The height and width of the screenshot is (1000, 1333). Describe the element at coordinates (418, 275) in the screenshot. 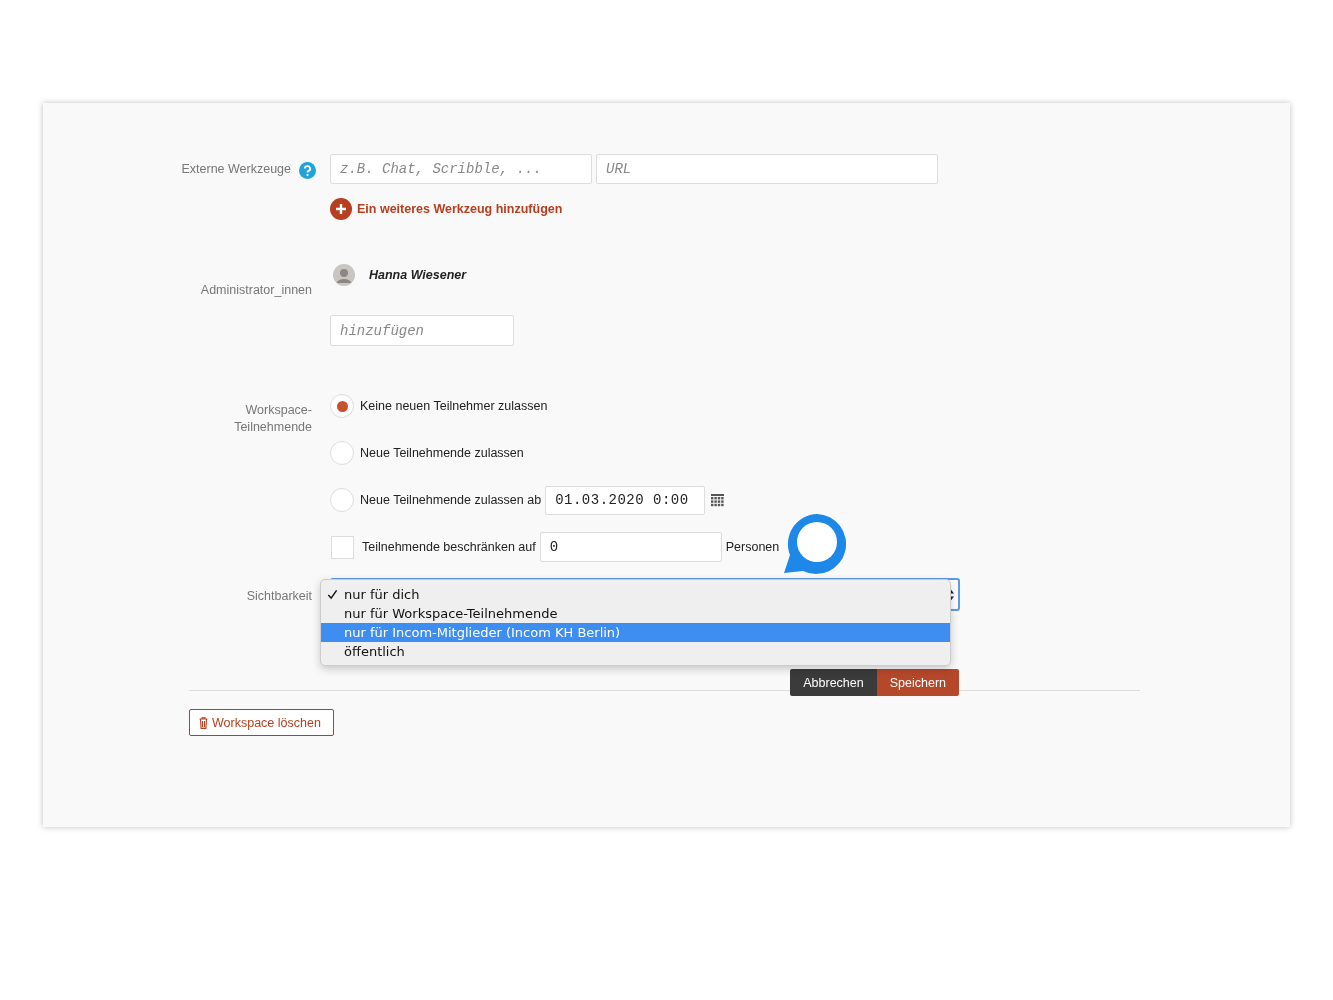

I see `admin-name: Hanna Wiesener` at that location.